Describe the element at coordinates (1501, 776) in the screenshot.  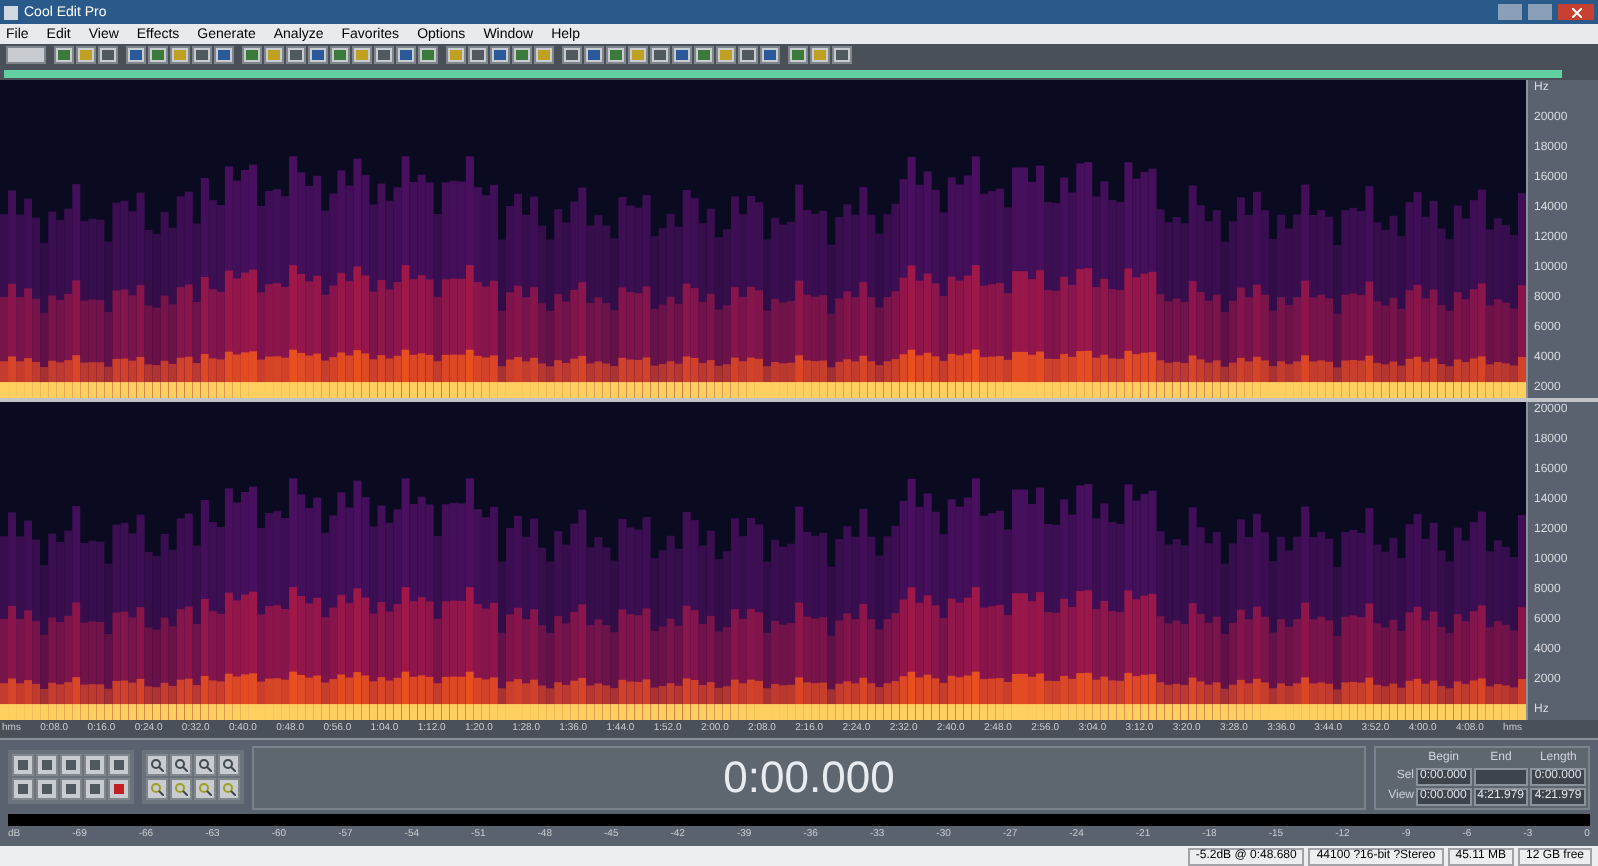
I see `time-field` at that location.